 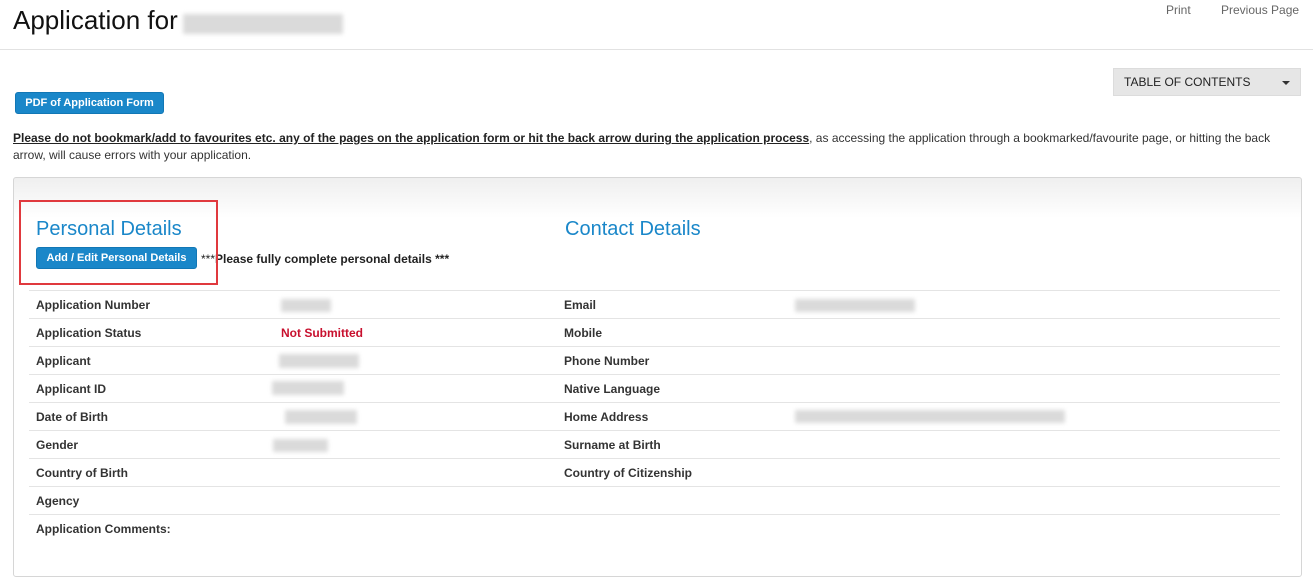 What do you see at coordinates (1187, 82) in the screenshot?
I see `toc-label: TABLE OF CONTENTS` at bounding box center [1187, 82].